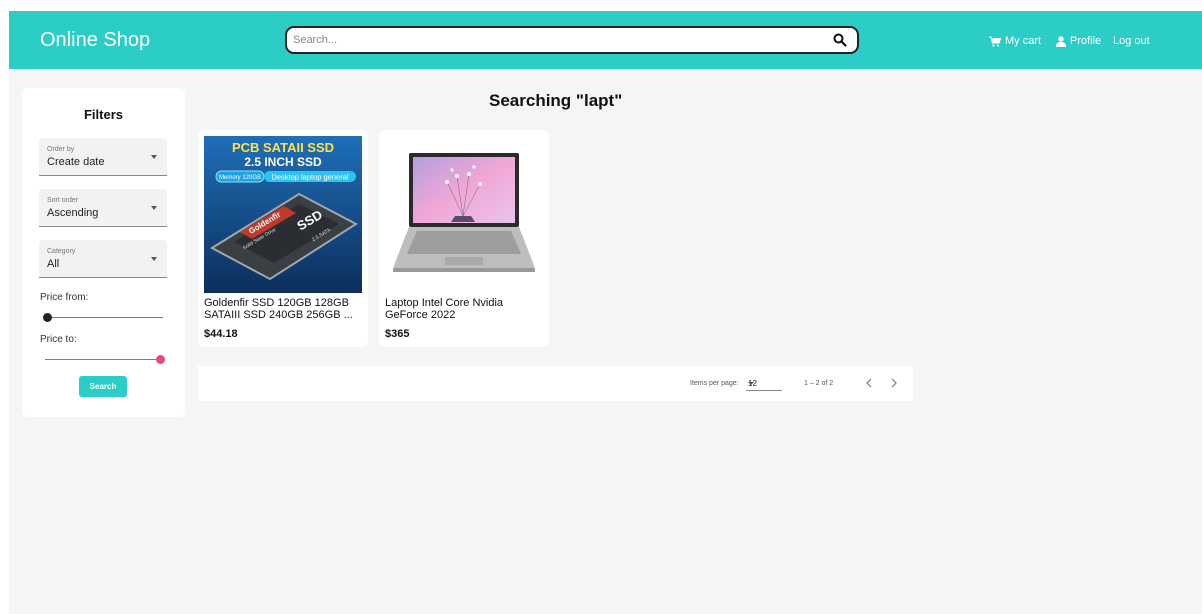 Image resolution: width=1202 pixels, height=614 pixels. Describe the element at coordinates (103, 208) in the screenshot. I see `sort-order-select: Sort order Ascending` at that location.